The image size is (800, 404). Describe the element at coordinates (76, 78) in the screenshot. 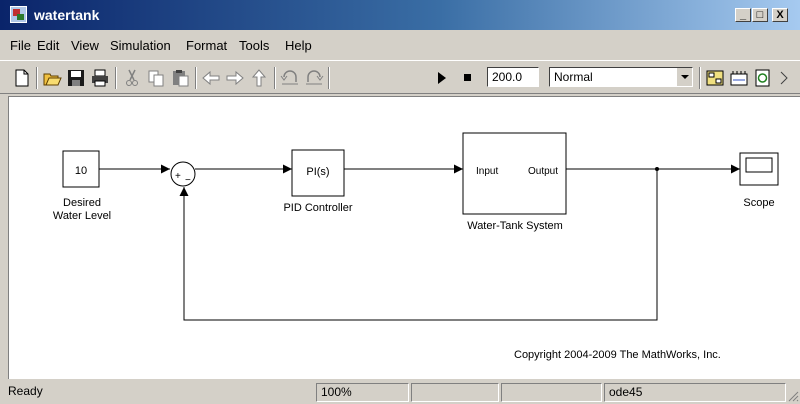

I see `save-icon` at that location.